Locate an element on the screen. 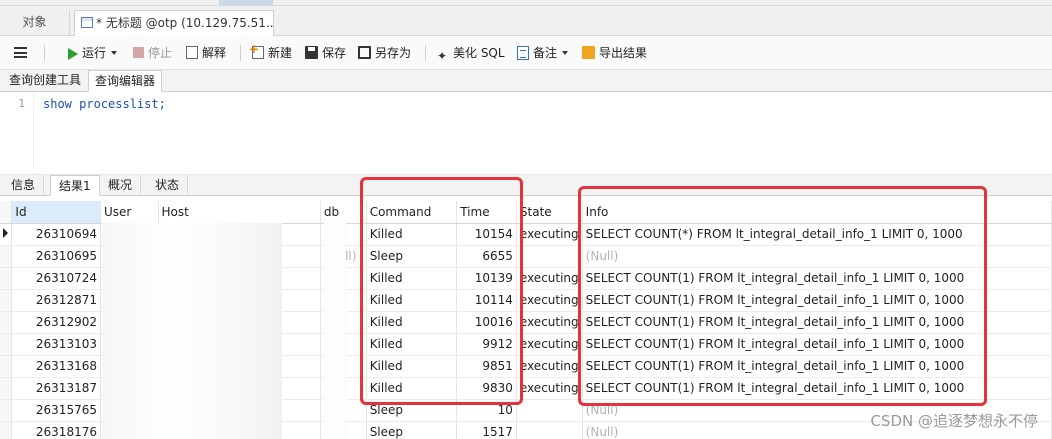  tab-query-builder: 查询创建工具 is located at coordinates (45, 81).